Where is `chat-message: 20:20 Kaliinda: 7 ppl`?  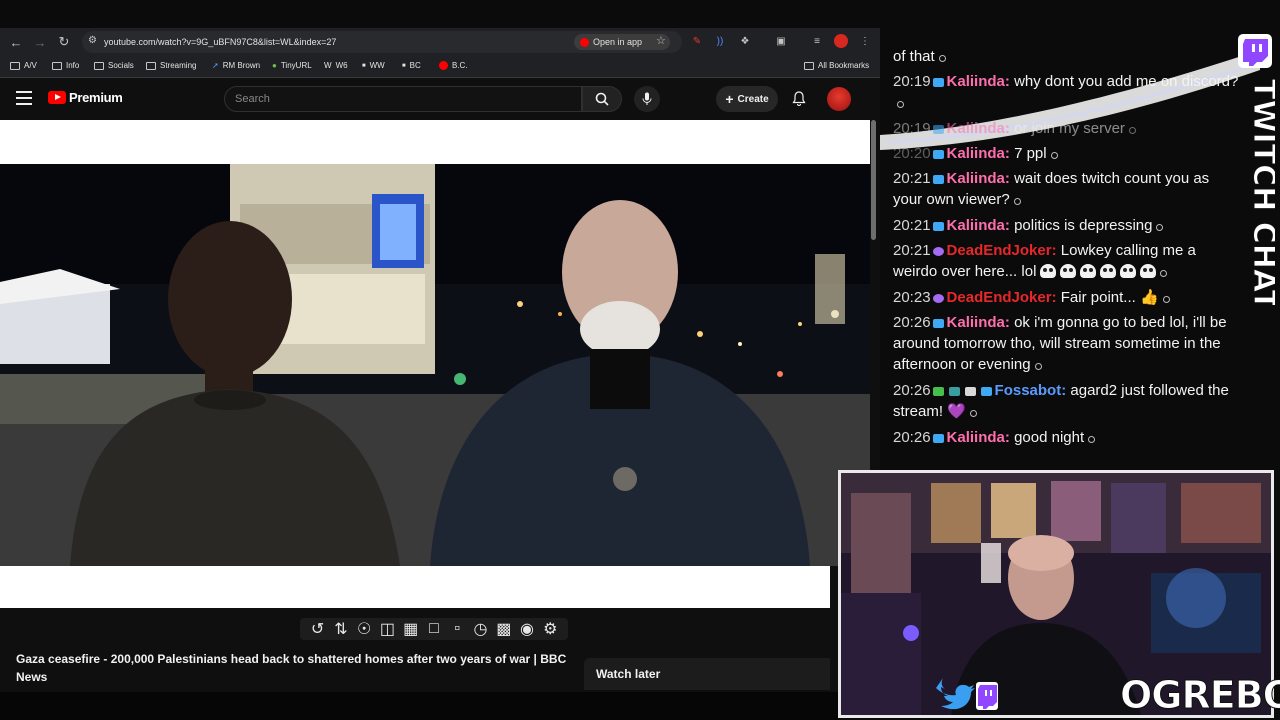 chat-message: 20:20 Kaliinda: 7 ppl is located at coordinates (1066, 153).